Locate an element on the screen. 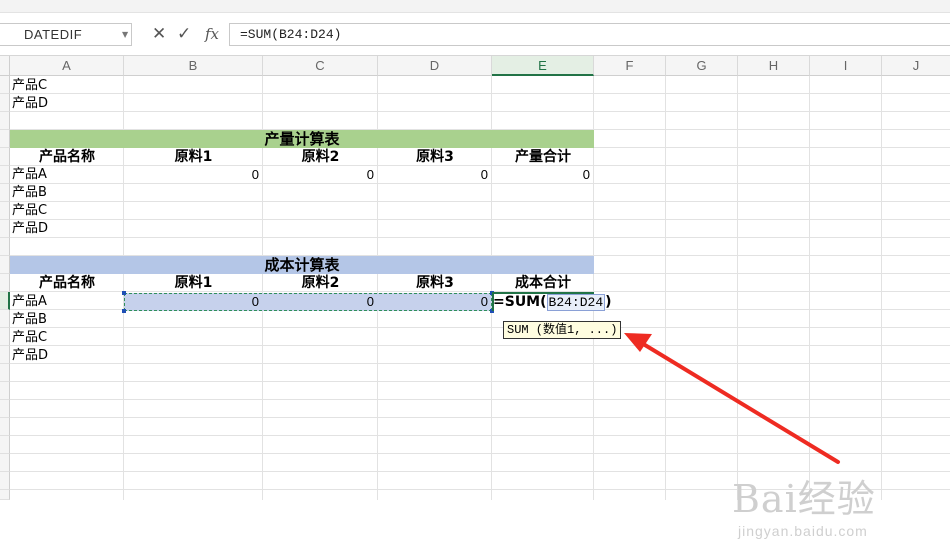 The image size is (950, 539). arrow-head is located at coordinates (638, 342).